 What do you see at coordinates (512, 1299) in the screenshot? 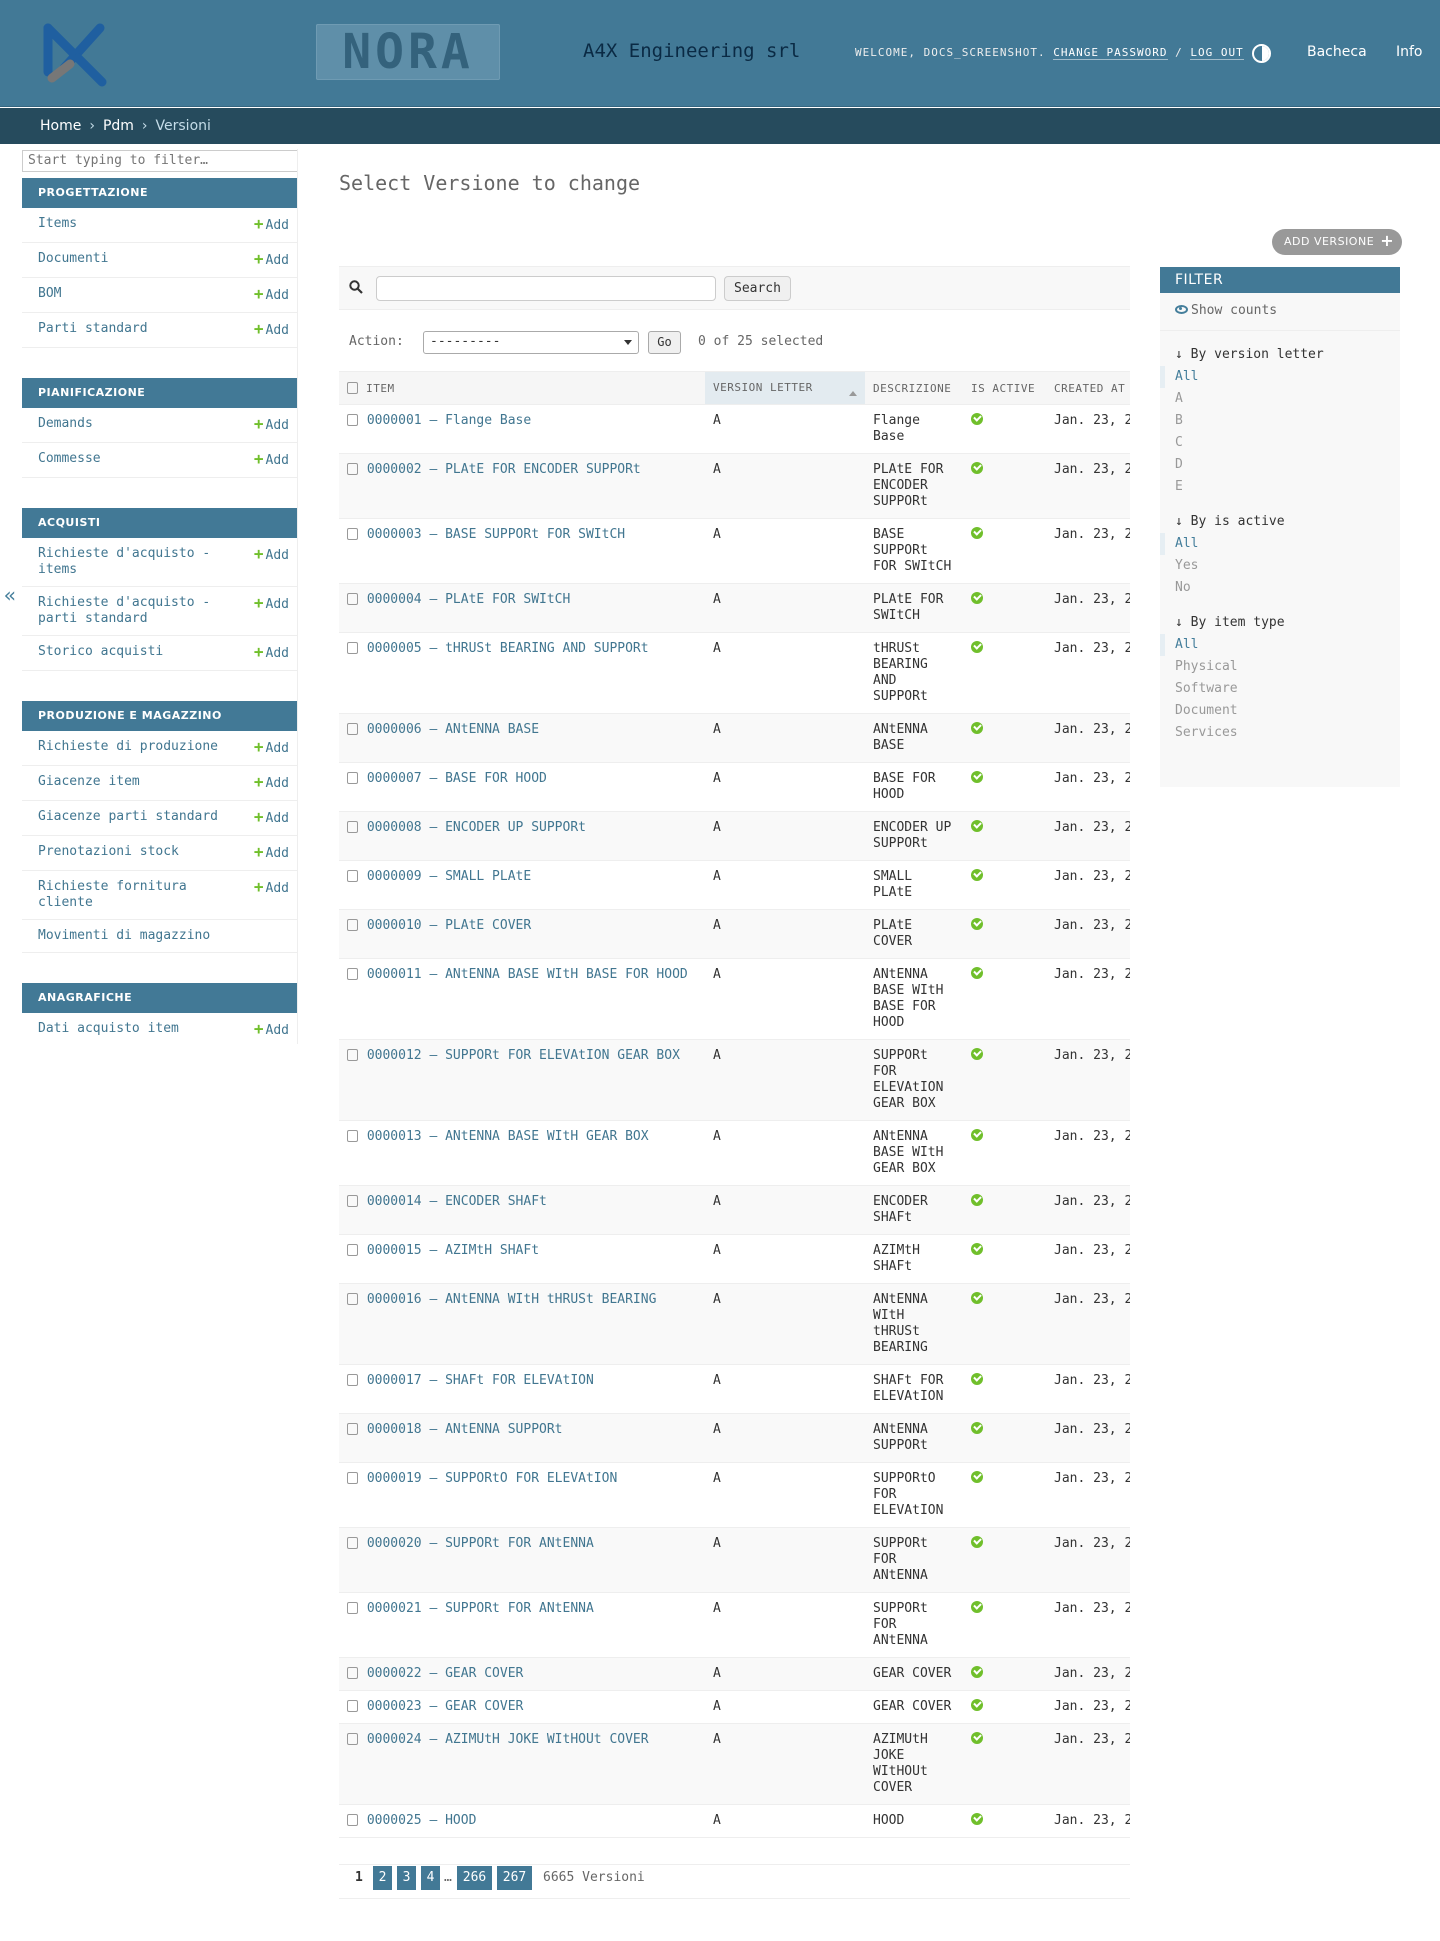
I see `item-link: 0000016 — ANtENNA WItH tHRUSt BEARING` at bounding box center [512, 1299].